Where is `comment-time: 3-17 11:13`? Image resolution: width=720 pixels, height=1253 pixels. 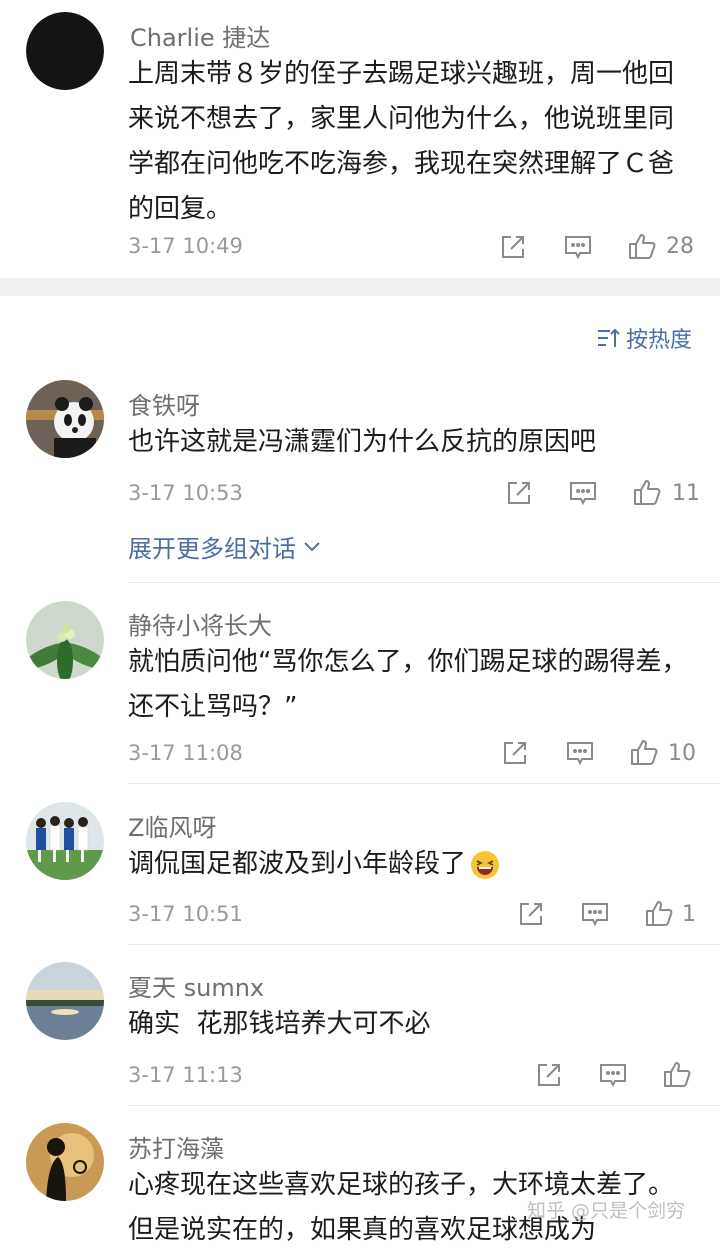 comment-time: 3-17 11:13 is located at coordinates (185, 1075).